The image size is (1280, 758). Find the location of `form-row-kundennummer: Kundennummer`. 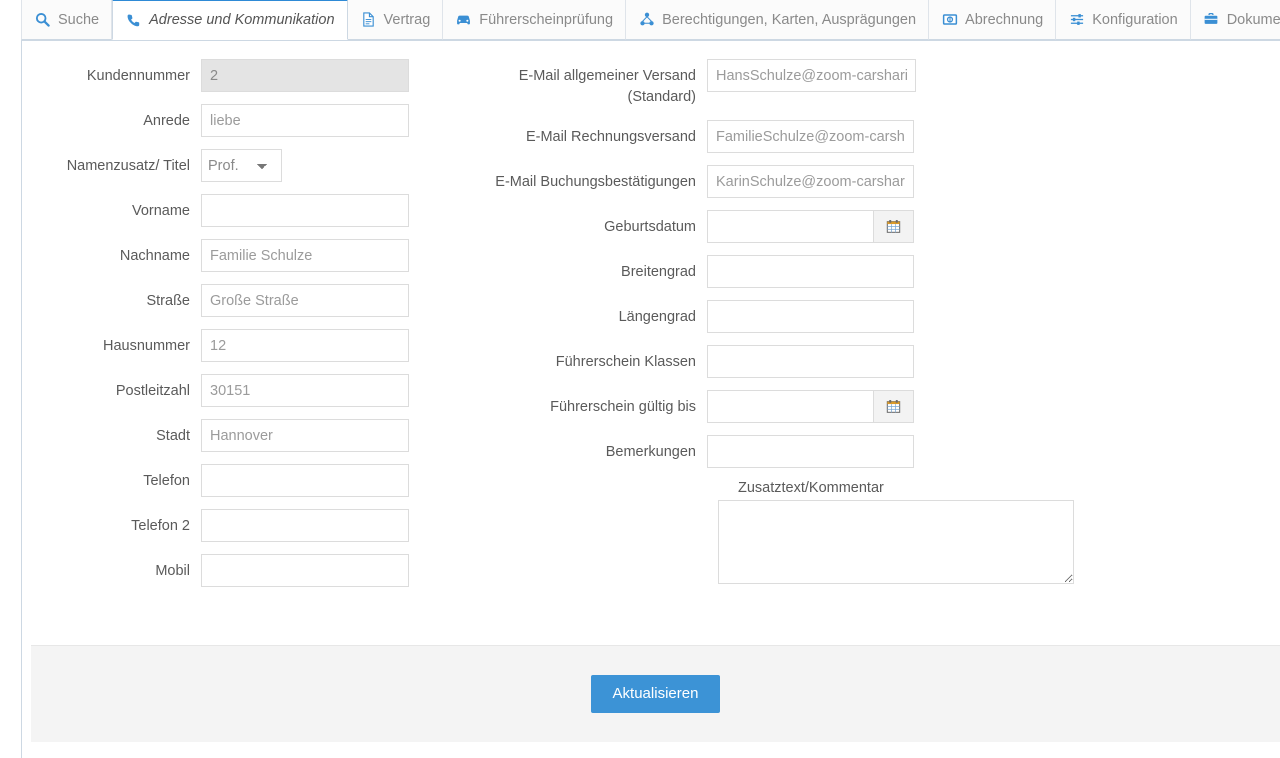

form-row-kundennummer: Kundennummer is located at coordinates (228, 75).